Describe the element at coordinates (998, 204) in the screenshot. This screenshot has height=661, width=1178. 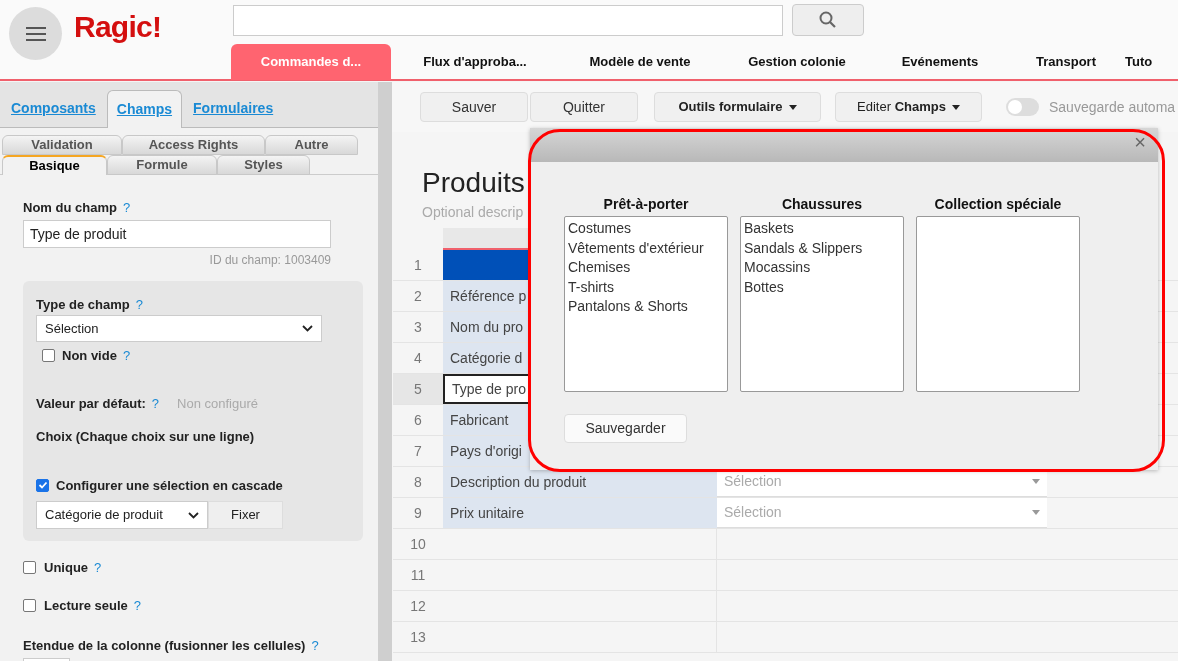
I see `column-title: Collection spéciale` at that location.